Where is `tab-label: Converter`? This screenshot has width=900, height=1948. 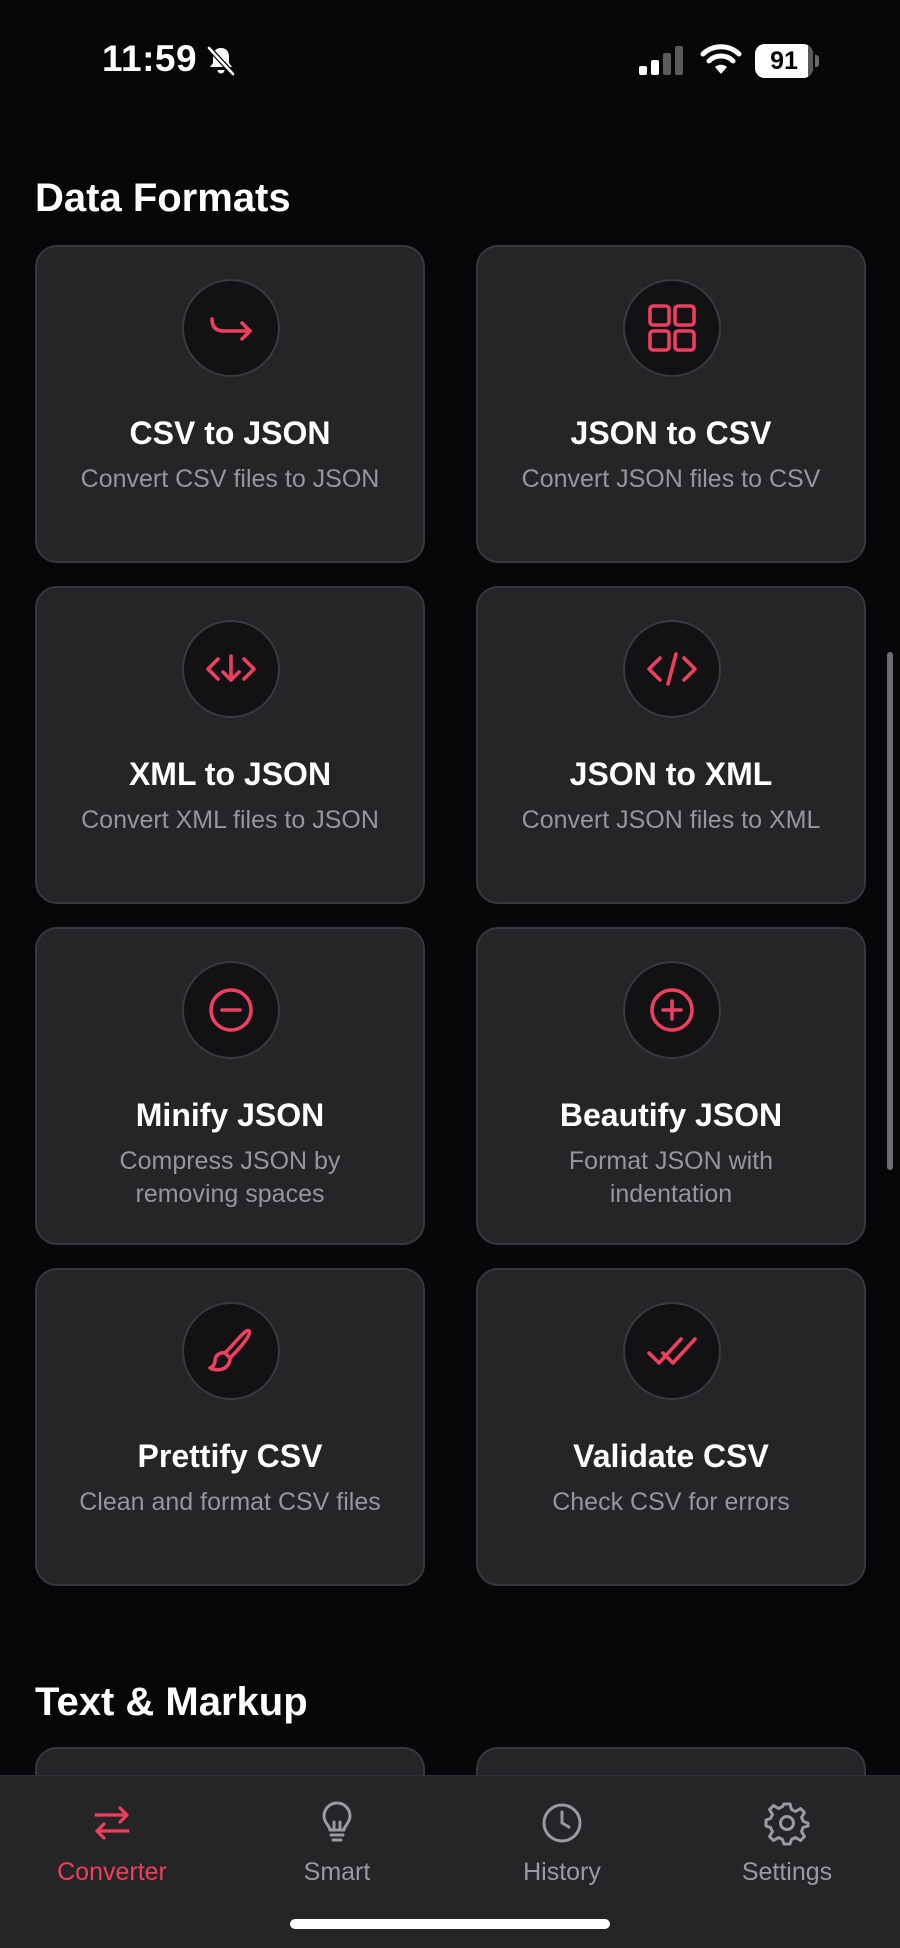 tab-label: Converter is located at coordinates (112, 1872).